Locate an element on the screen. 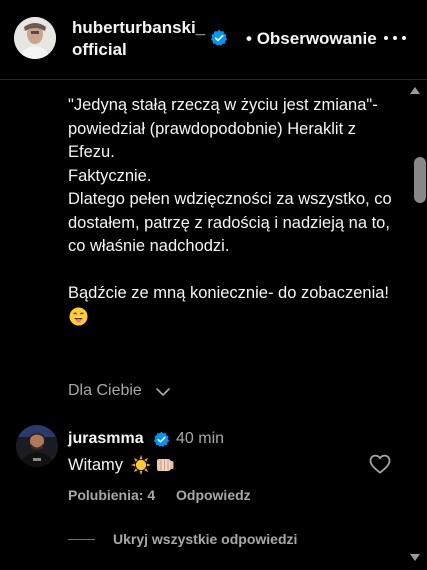 This screenshot has height=570, width=427. reply-button: Odpowiedz is located at coordinates (213, 495).